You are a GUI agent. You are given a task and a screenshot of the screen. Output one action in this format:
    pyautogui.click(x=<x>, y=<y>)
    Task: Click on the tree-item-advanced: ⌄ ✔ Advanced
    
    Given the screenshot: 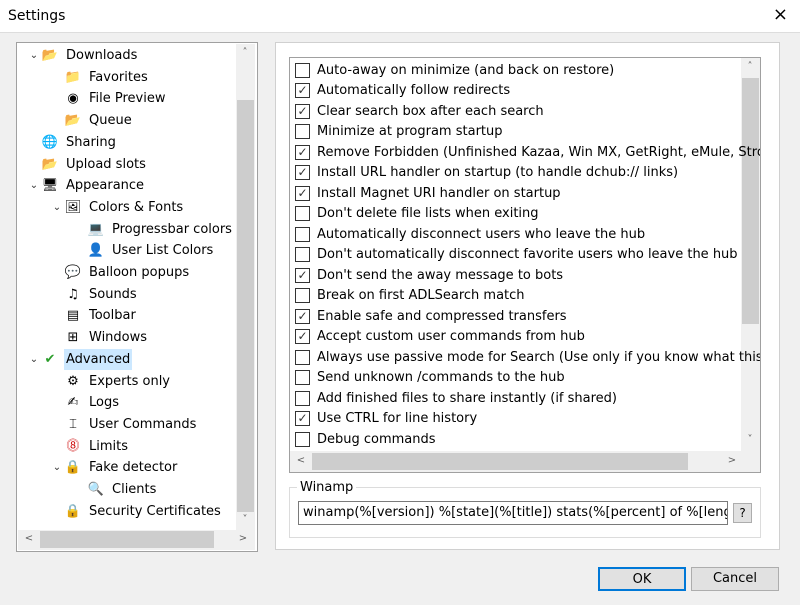 What is the action you would take?
    pyautogui.click(x=80, y=359)
    